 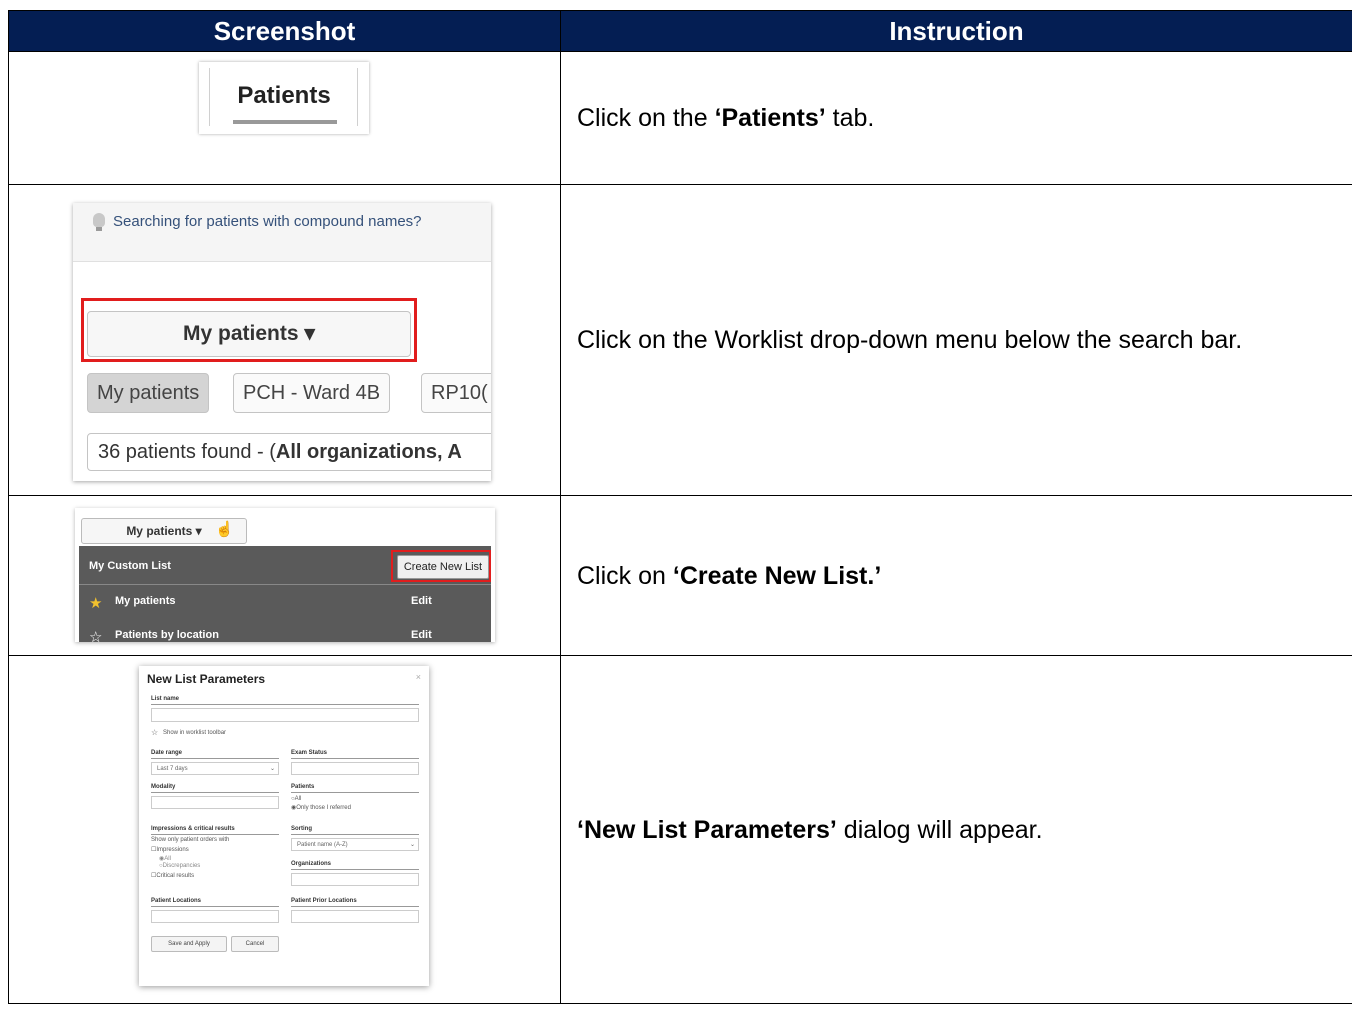 I want to click on table-header-row: Screenshot Instruction, so click(x=680, y=31).